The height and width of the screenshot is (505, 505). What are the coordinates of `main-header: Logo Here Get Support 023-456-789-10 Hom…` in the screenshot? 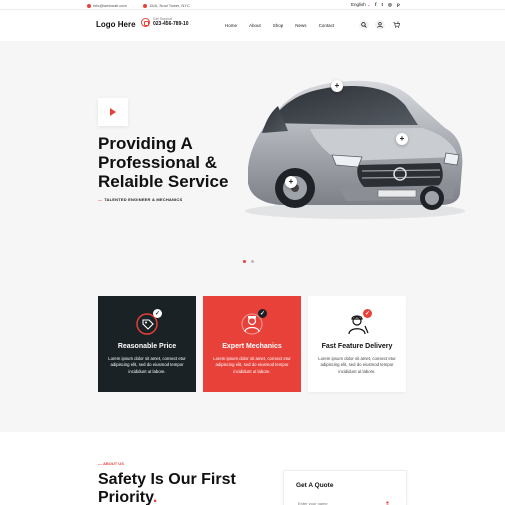 It's located at (252, 25).